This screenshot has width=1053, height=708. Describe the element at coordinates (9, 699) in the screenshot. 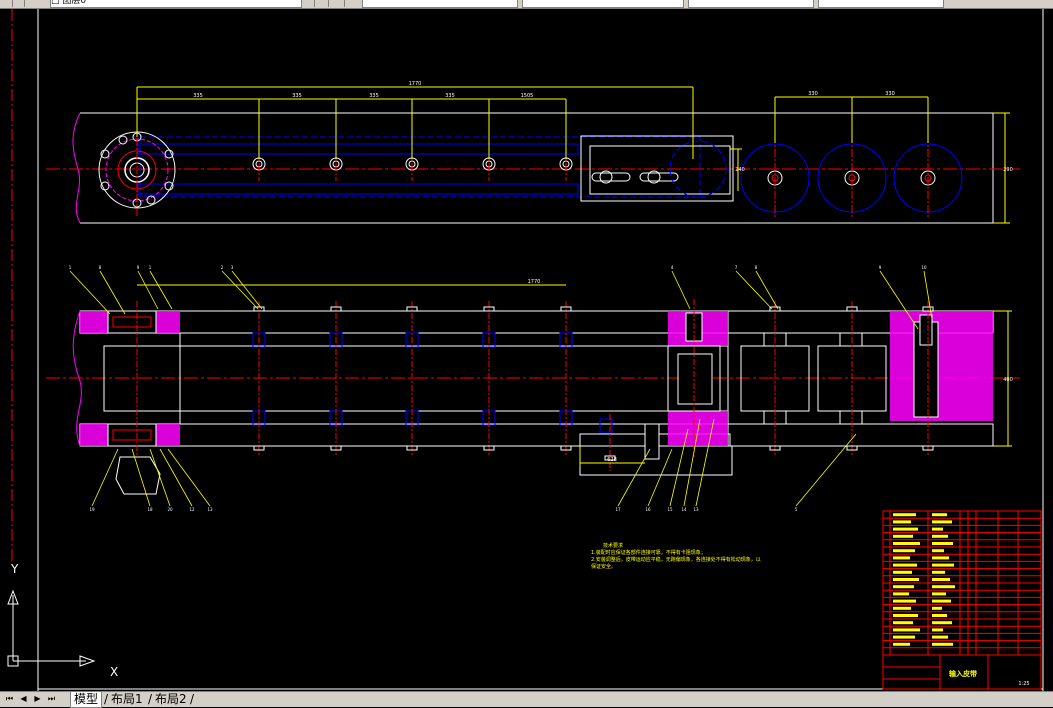

I see `first-layout-button: ⏮` at that location.